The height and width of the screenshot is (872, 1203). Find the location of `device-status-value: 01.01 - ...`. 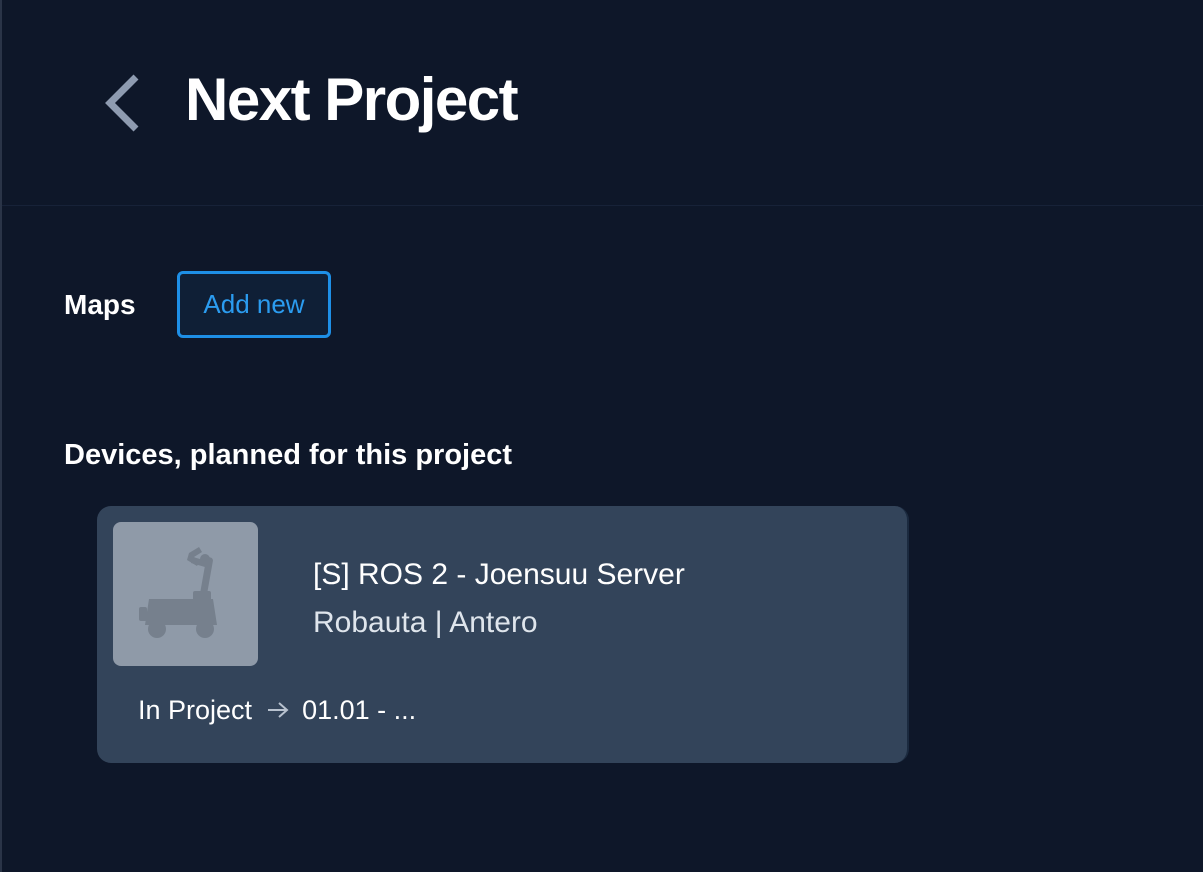

device-status-value: 01.01 - ... is located at coordinates (359, 710).